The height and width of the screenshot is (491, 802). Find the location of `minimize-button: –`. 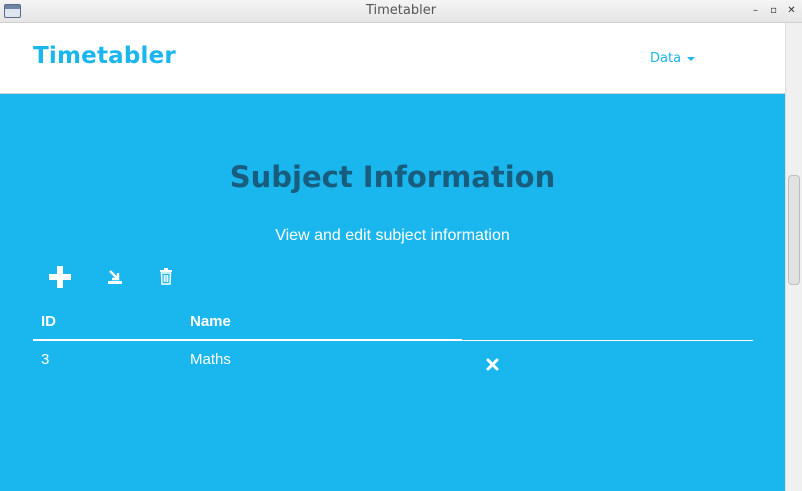

minimize-button: – is located at coordinates (755, 11).